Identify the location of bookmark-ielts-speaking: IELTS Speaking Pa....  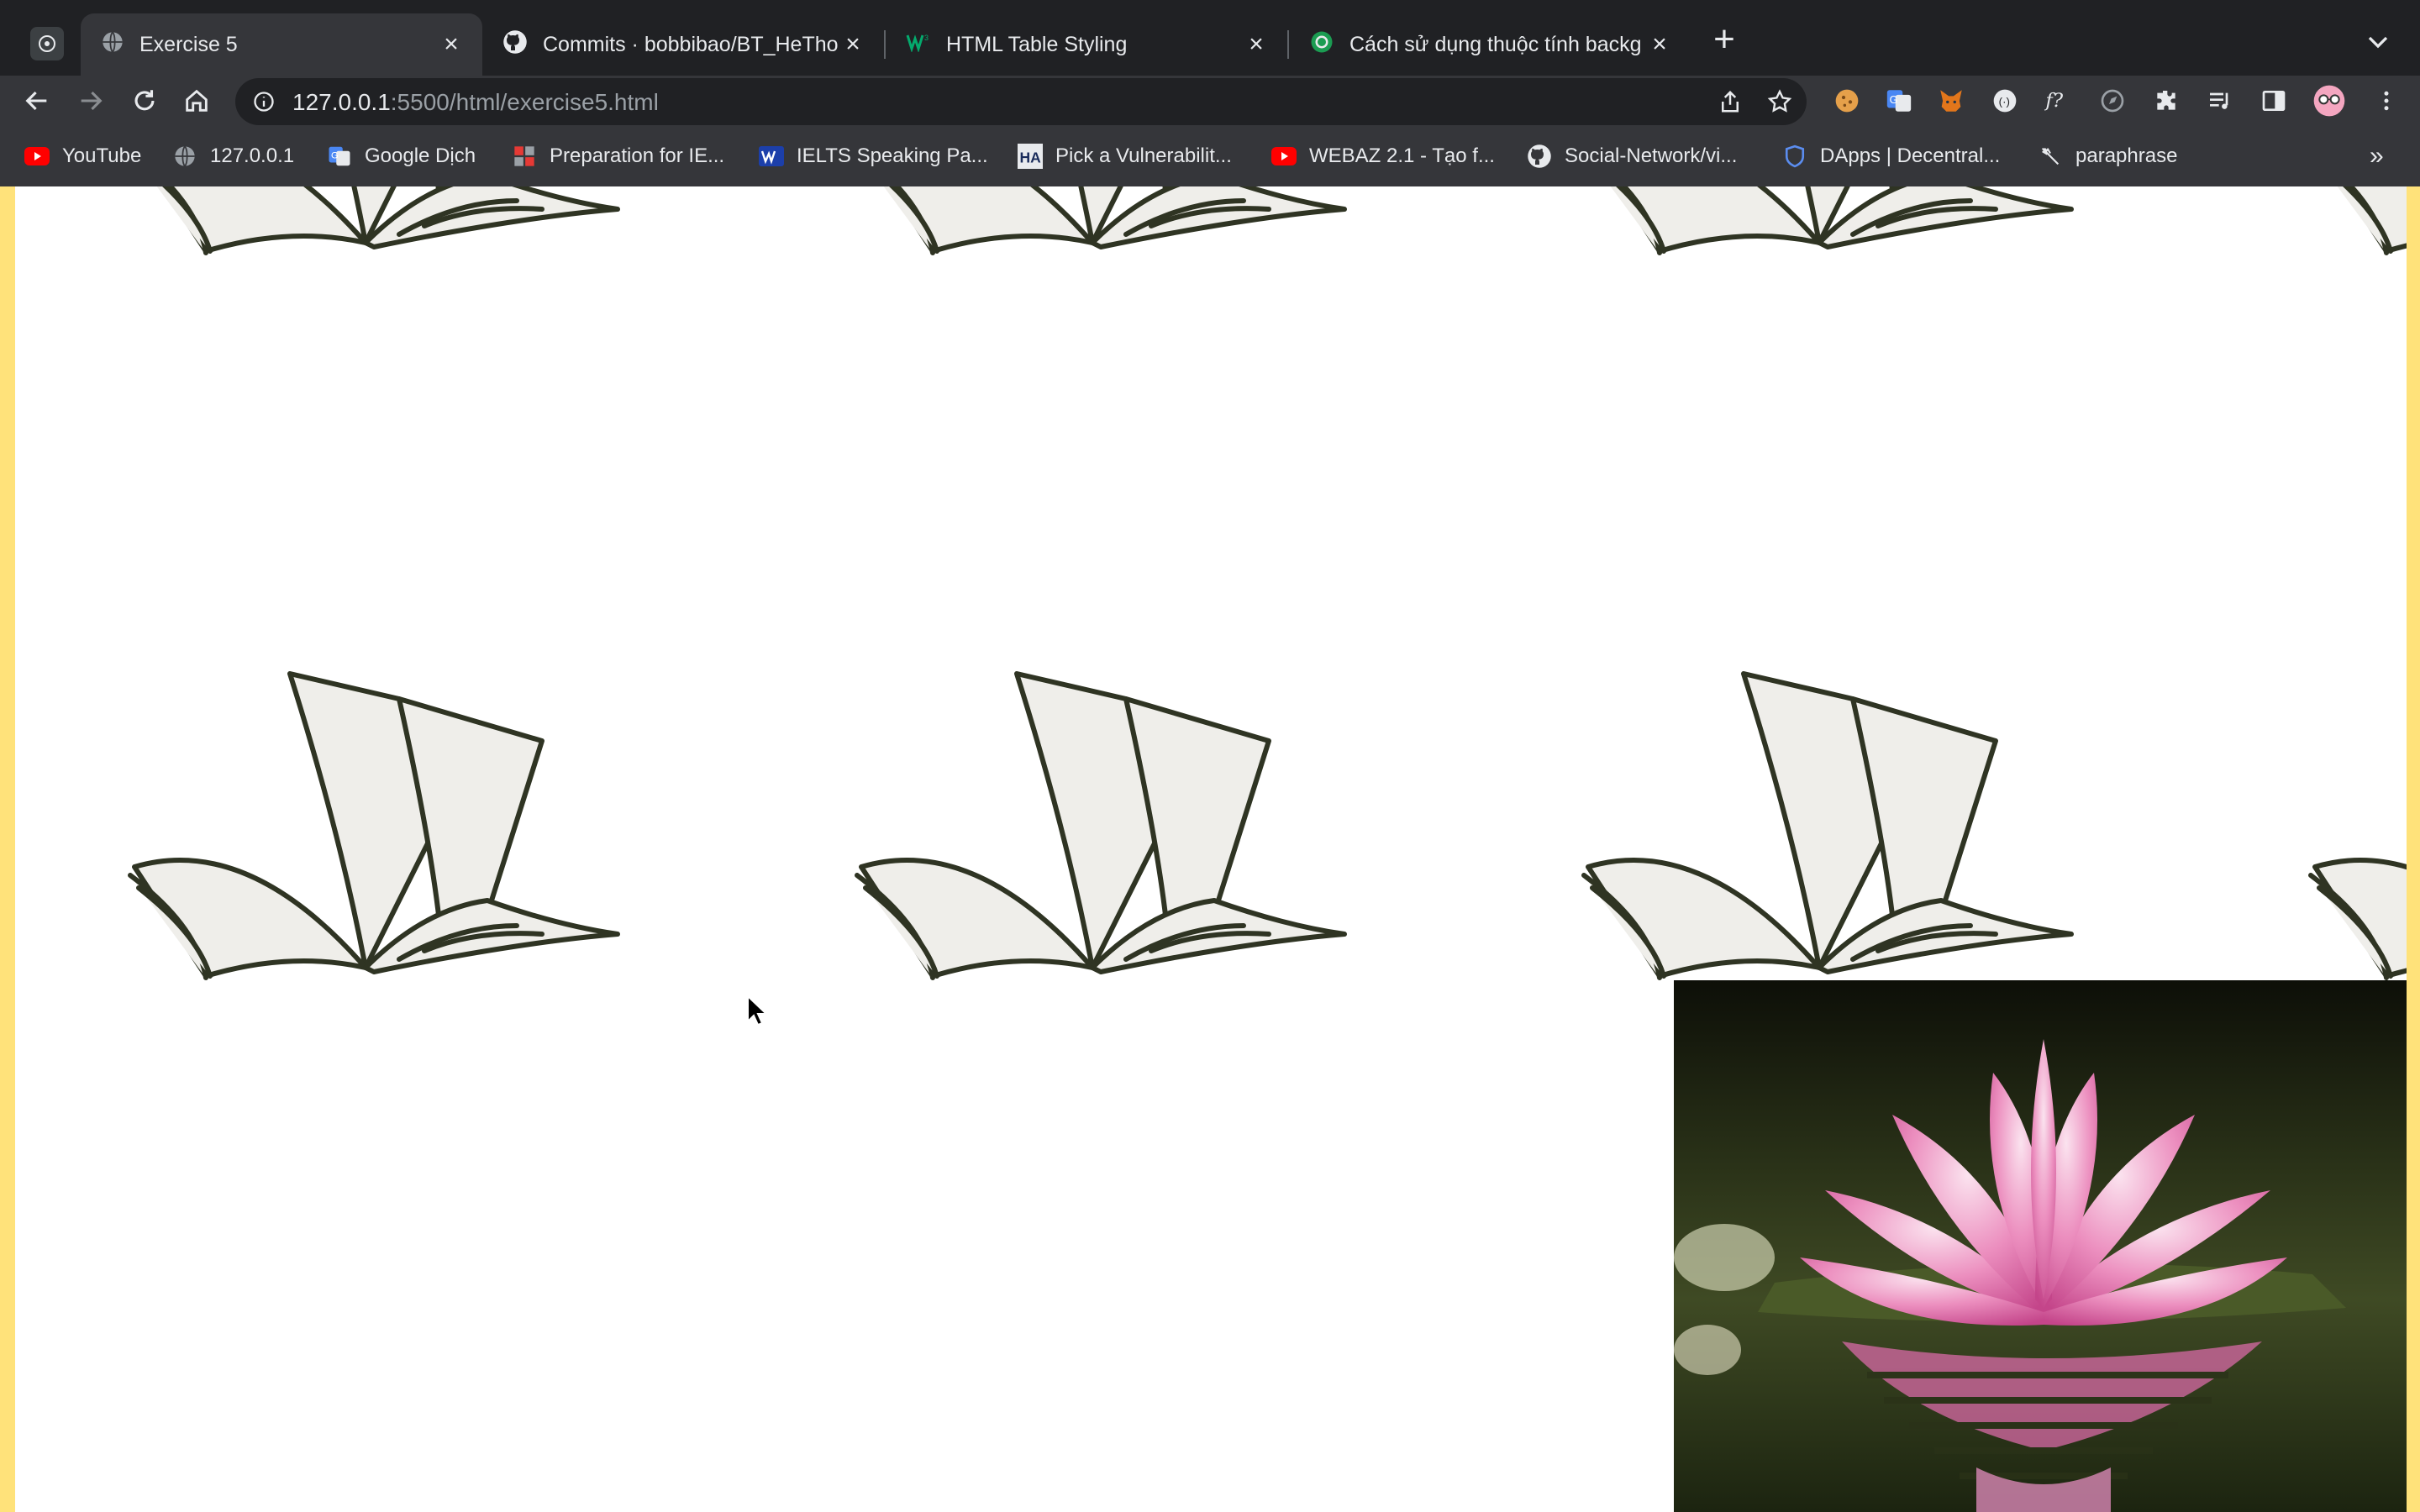
(873, 156).